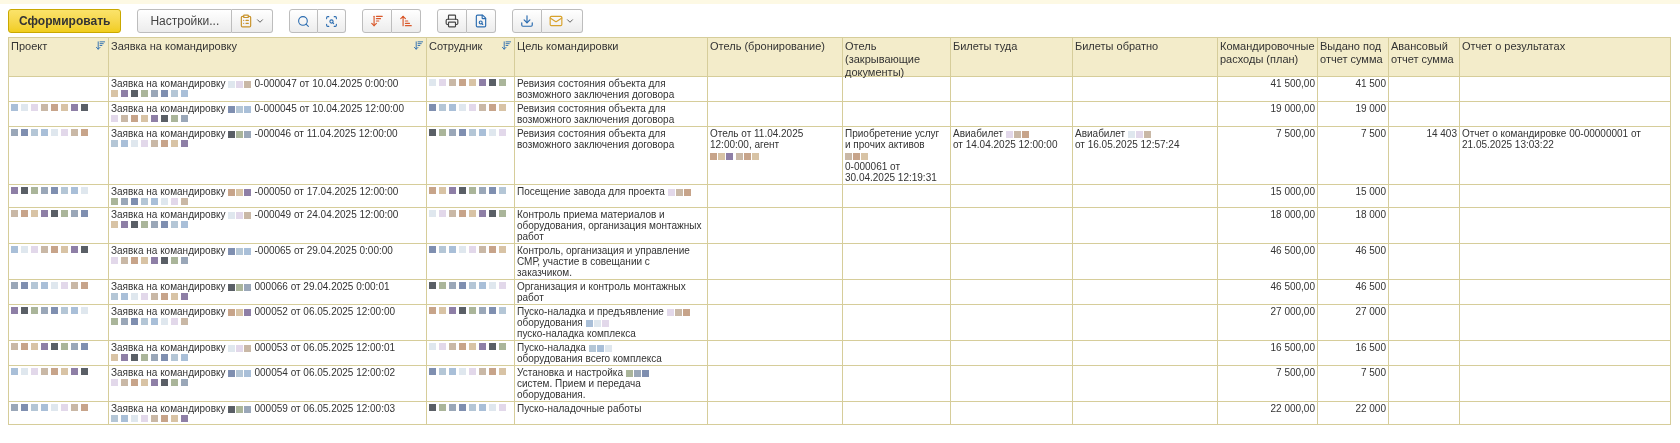 Image resolution: width=1680 pixels, height=443 pixels. What do you see at coordinates (527, 21) in the screenshot?
I see `download-button` at bounding box center [527, 21].